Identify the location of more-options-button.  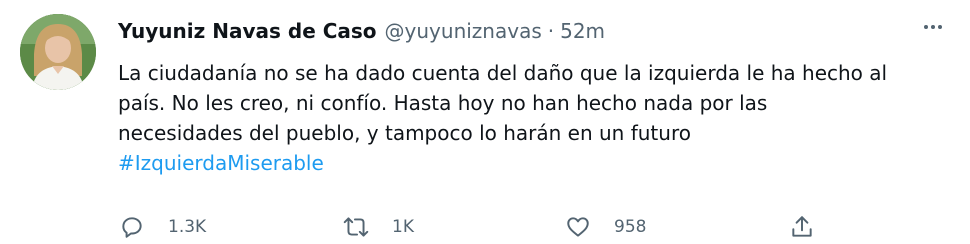
(933, 29).